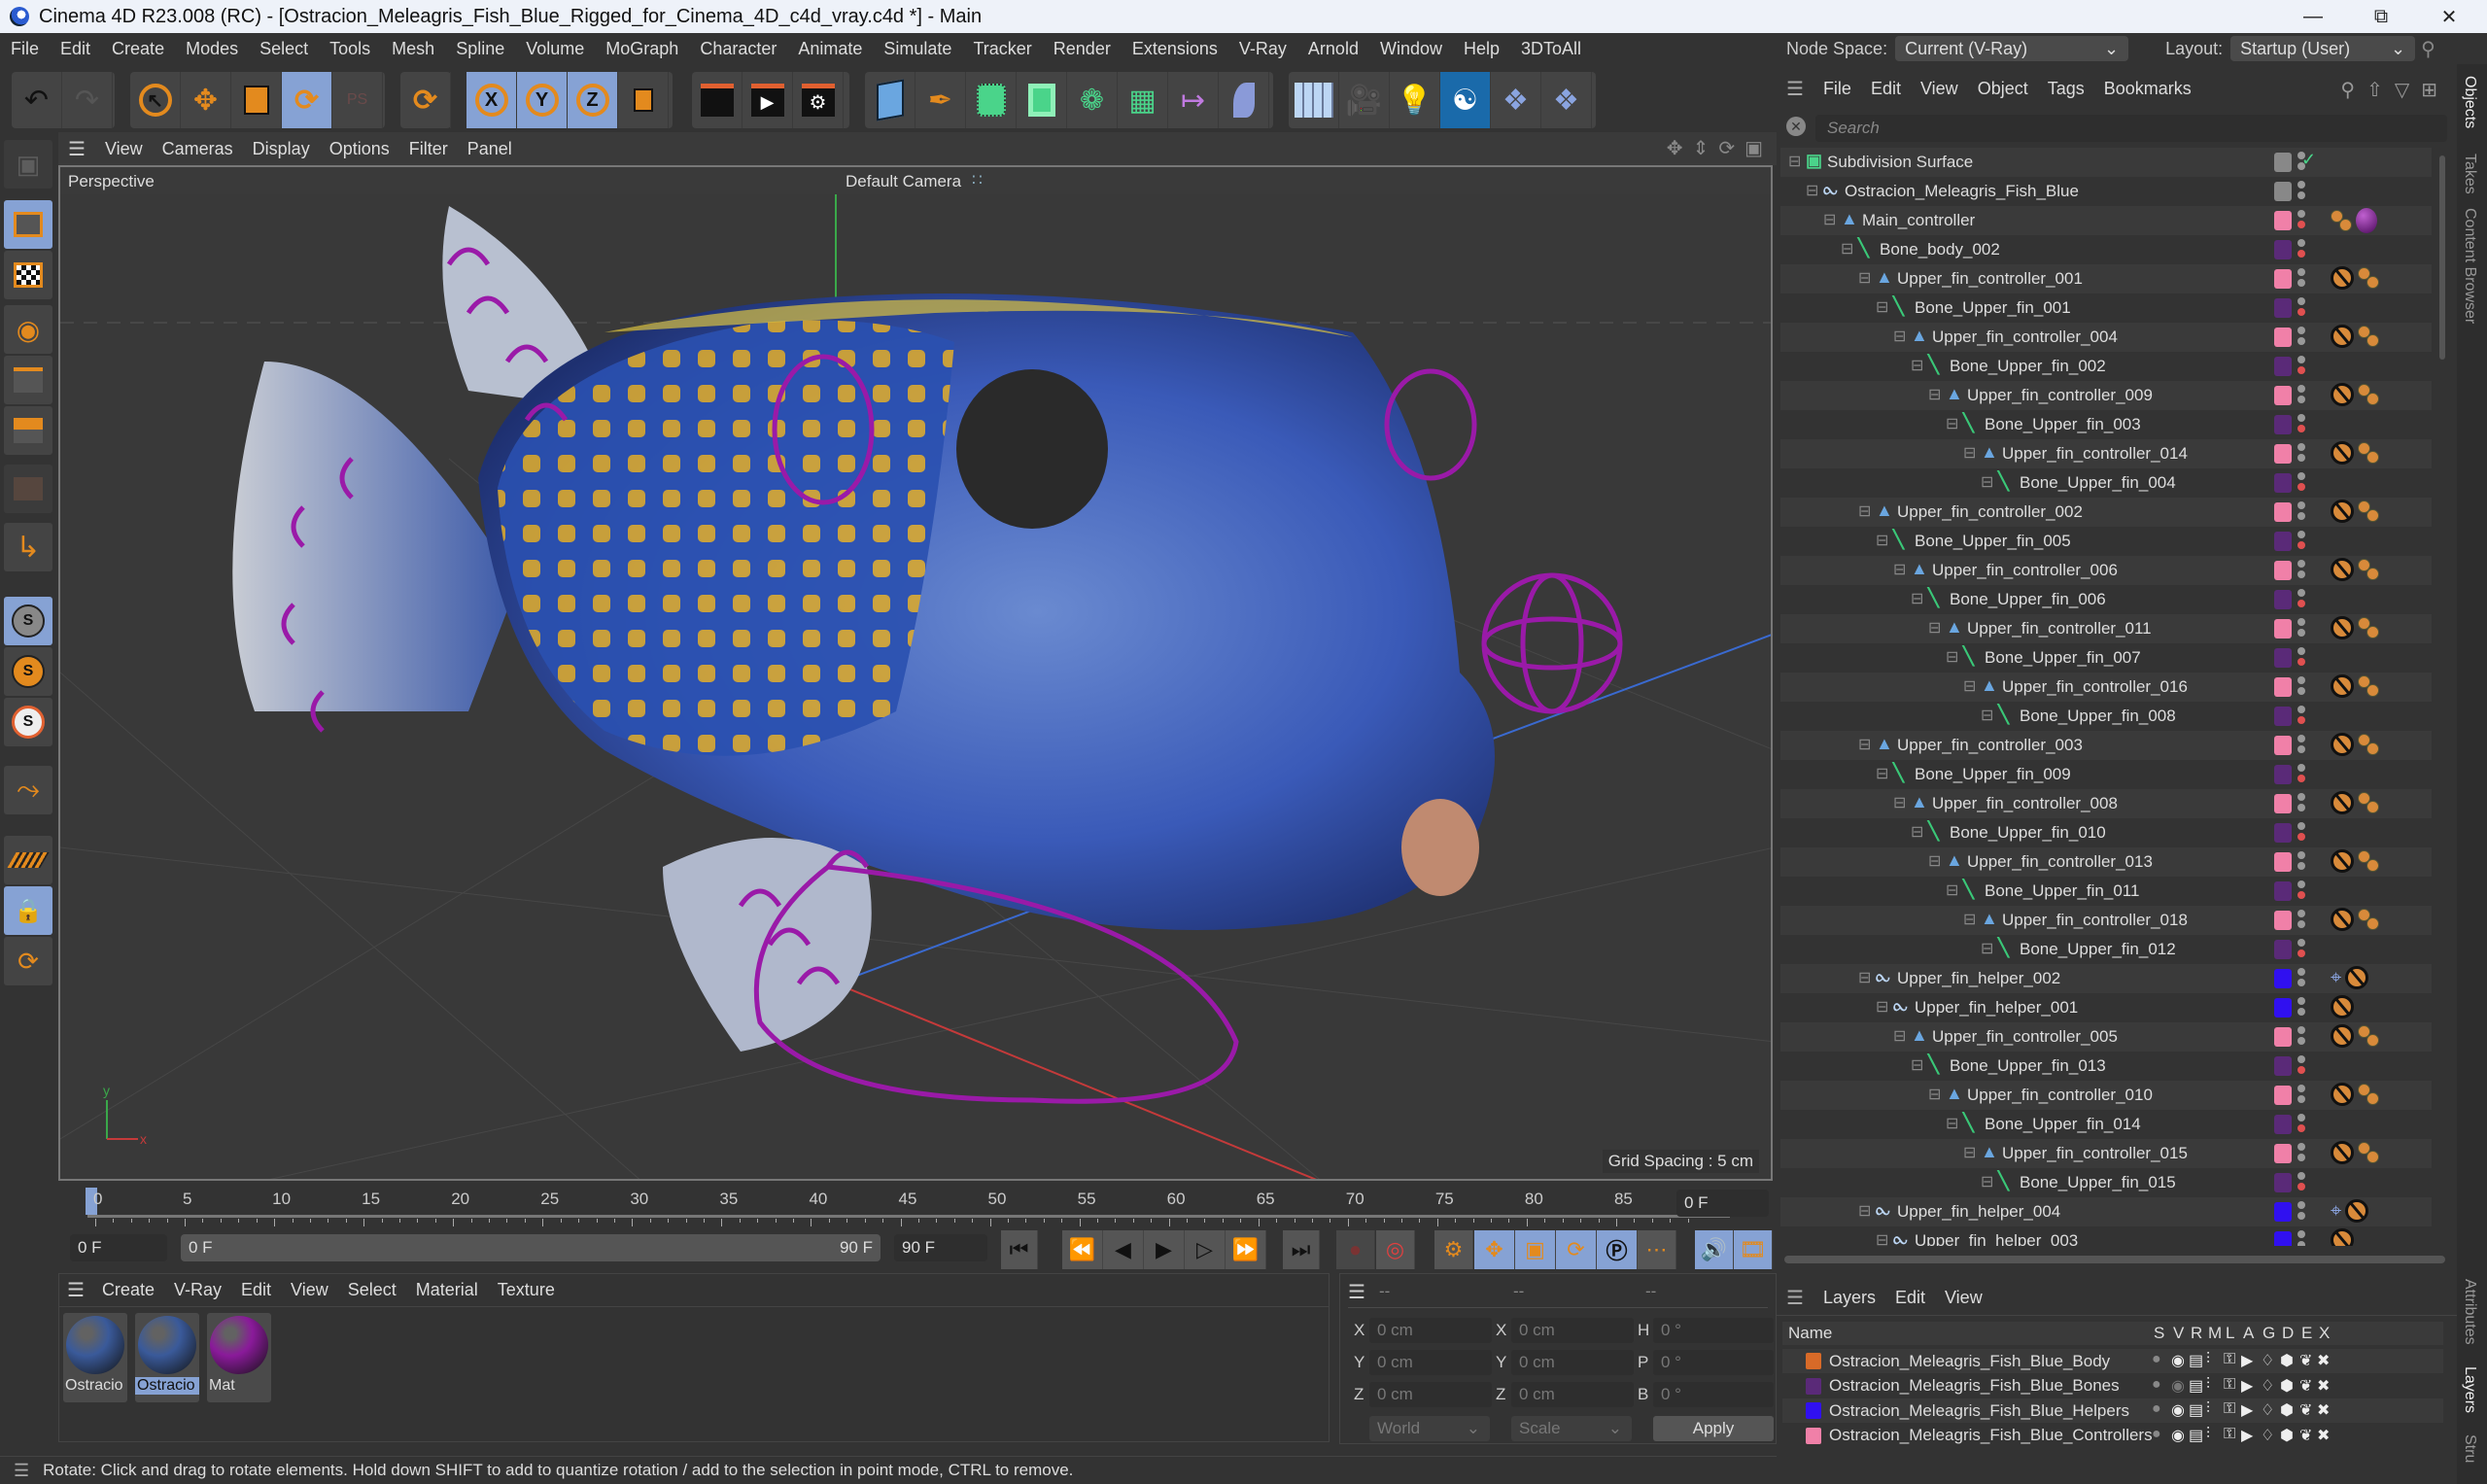 This screenshot has width=2487, height=1484. I want to click on frame-range-slider: 0 F 90 F, so click(531, 1247).